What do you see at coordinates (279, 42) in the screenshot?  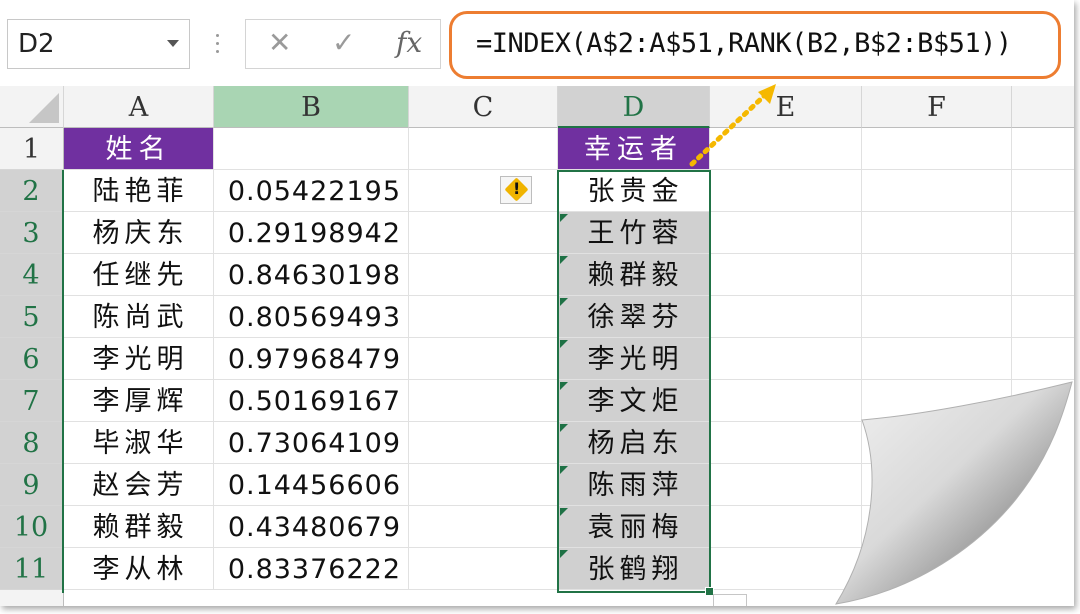 I see `cancel-icon: ✕` at bounding box center [279, 42].